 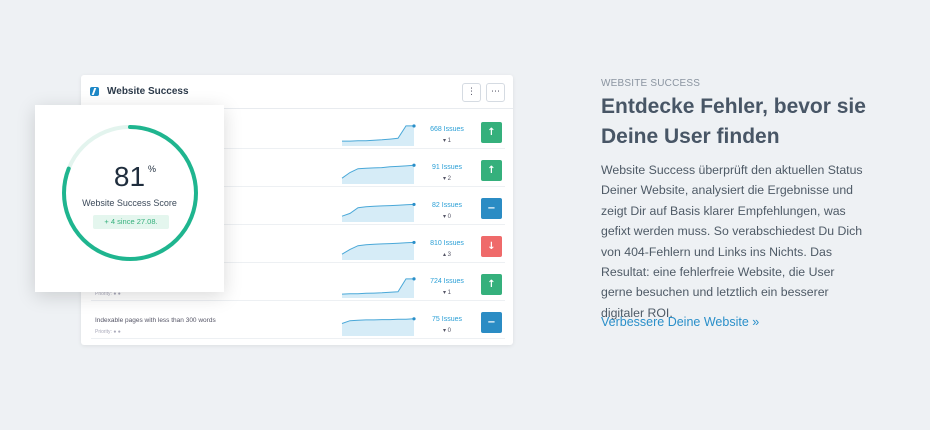 What do you see at coordinates (447, 129) in the screenshot?
I see `issues-count-link: 668 Issues` at bounding box center [447, 129].